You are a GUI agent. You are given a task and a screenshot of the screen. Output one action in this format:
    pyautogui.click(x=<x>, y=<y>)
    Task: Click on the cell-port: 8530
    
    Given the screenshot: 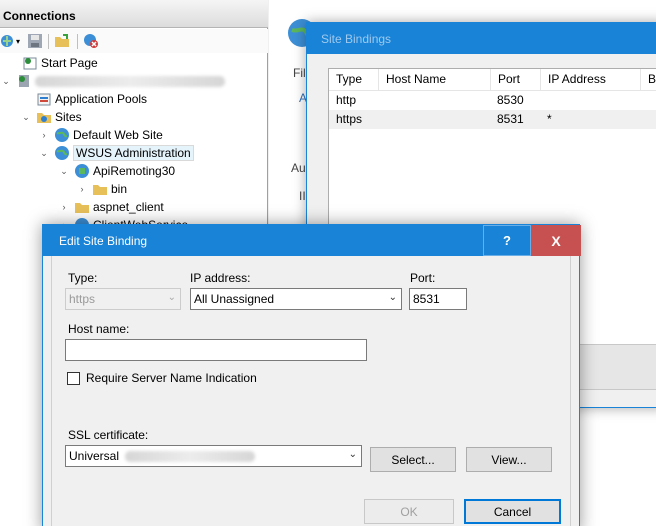 What is the action you would take?
    pyautogui.click(x=510, y=100)
    